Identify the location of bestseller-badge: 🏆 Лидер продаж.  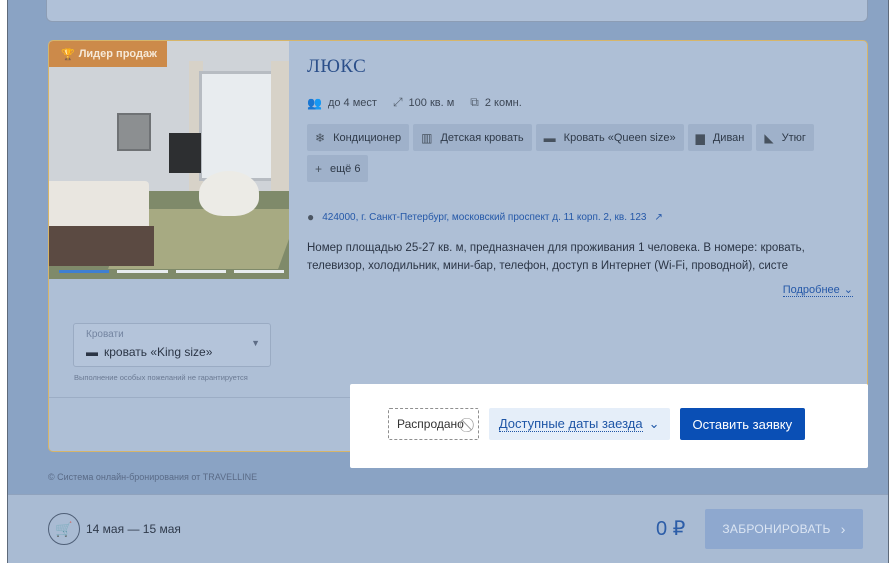
(108, 54).